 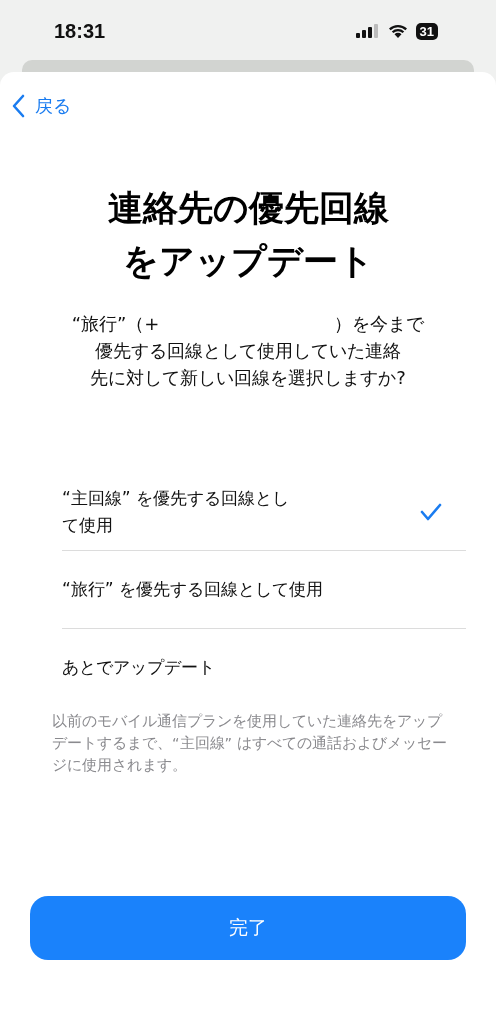 What do you see at coordinates (426, 31) in the screenshot?
I see `battery-indicator: 31` at bounding box center [426, 31].